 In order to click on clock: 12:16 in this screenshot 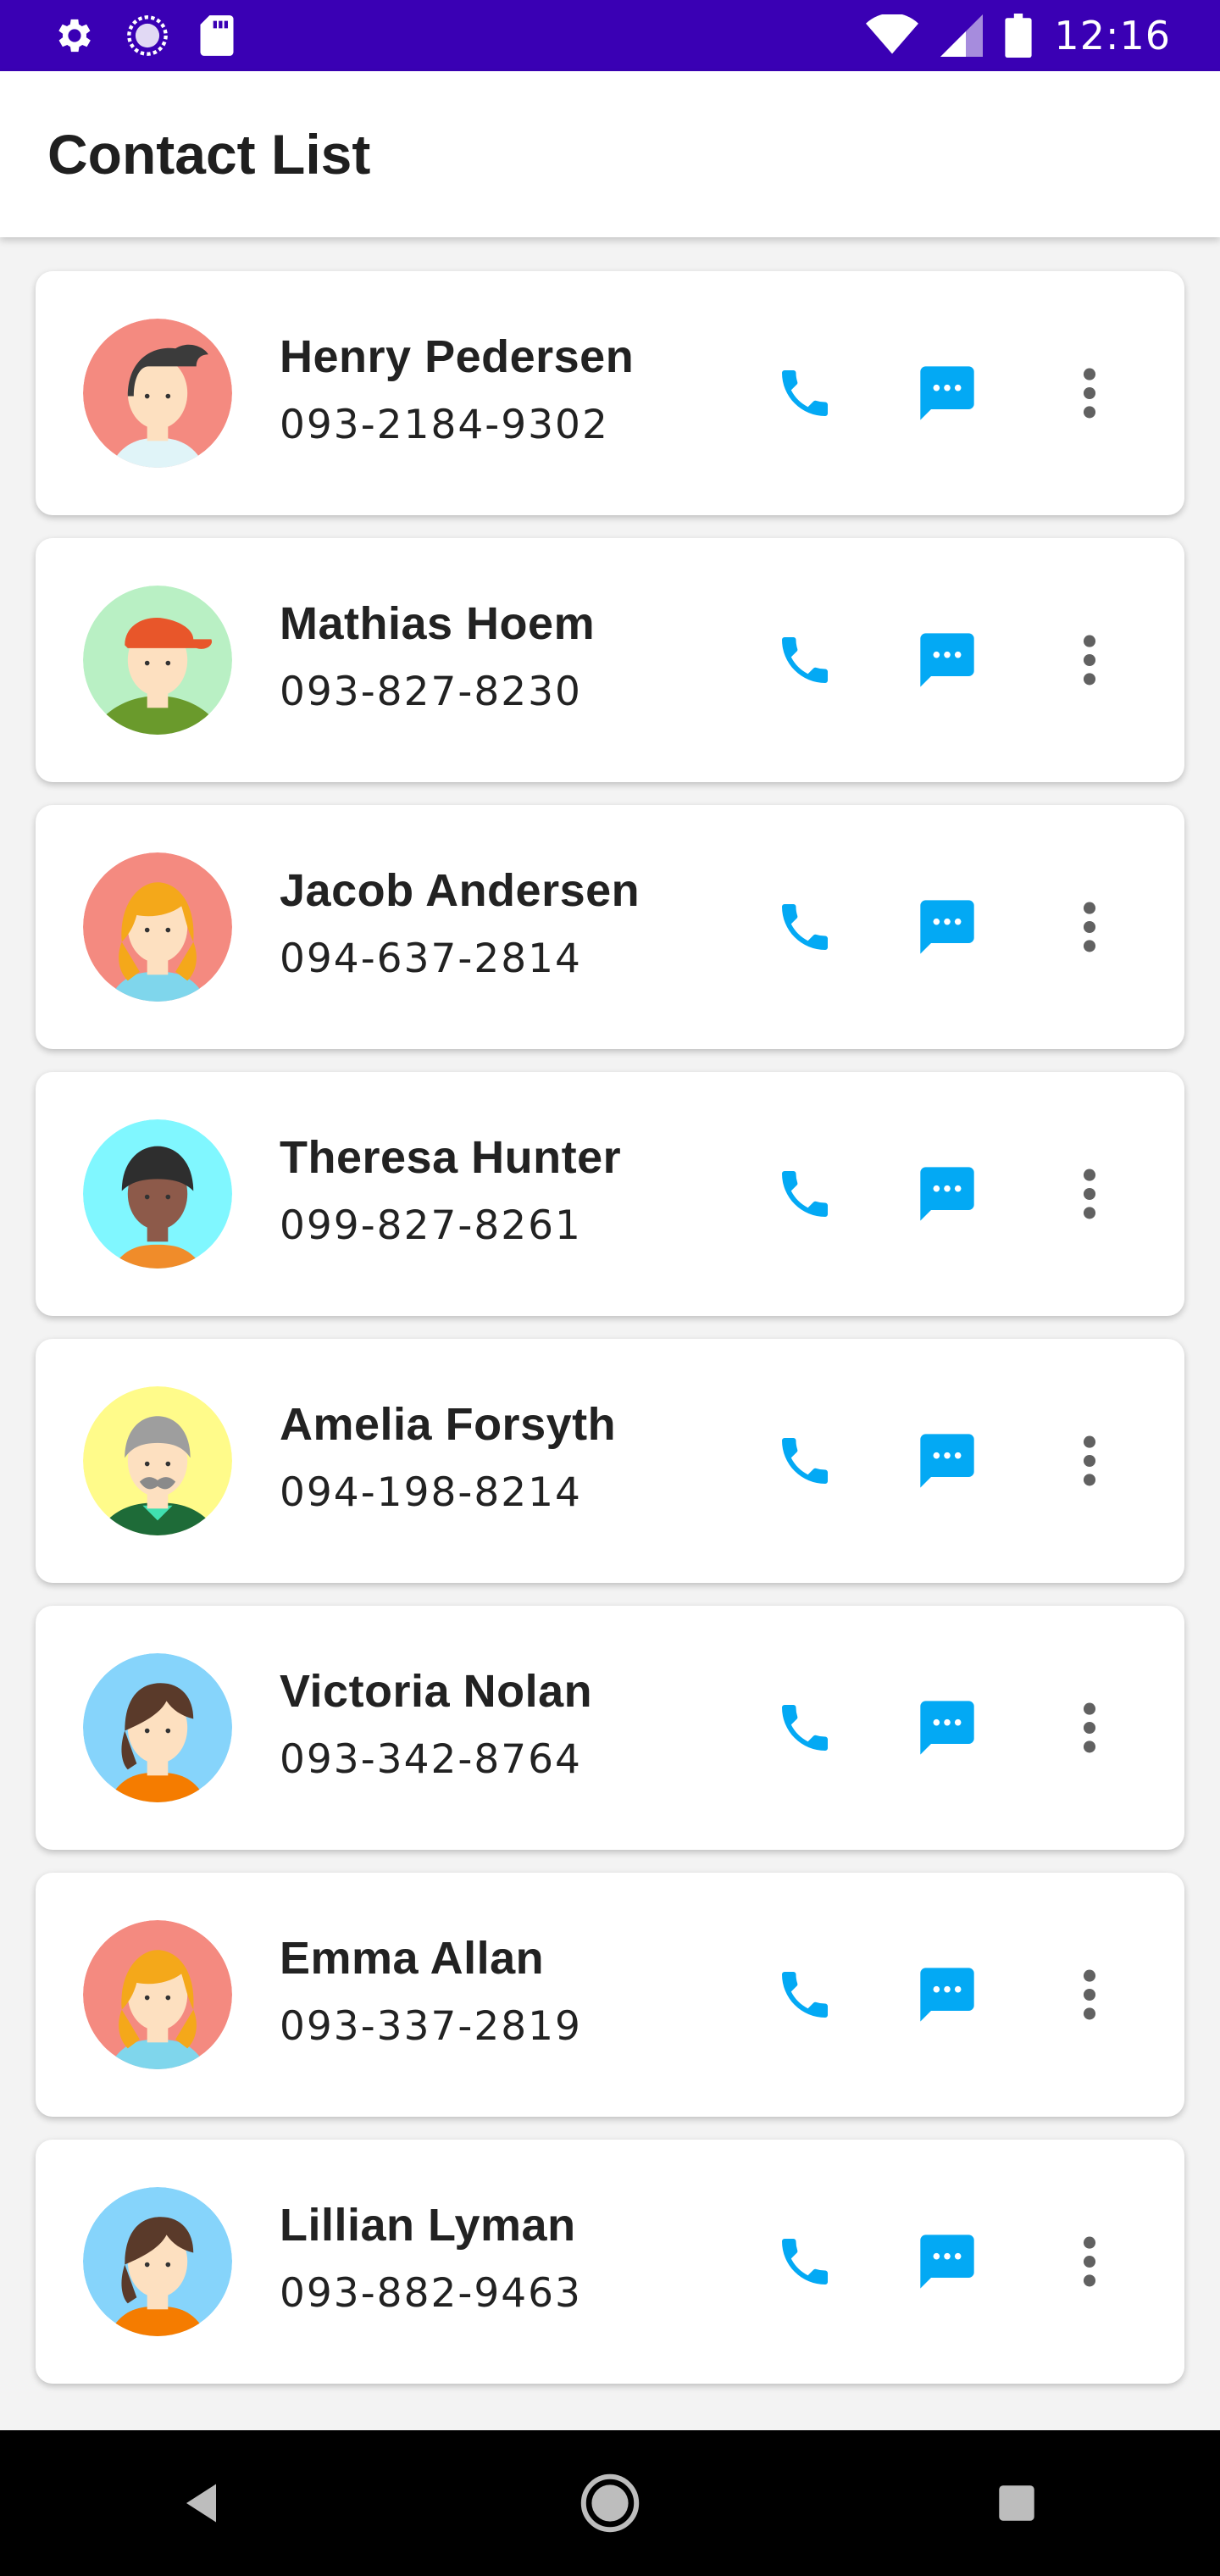, I will do `click(1112, 35)`.